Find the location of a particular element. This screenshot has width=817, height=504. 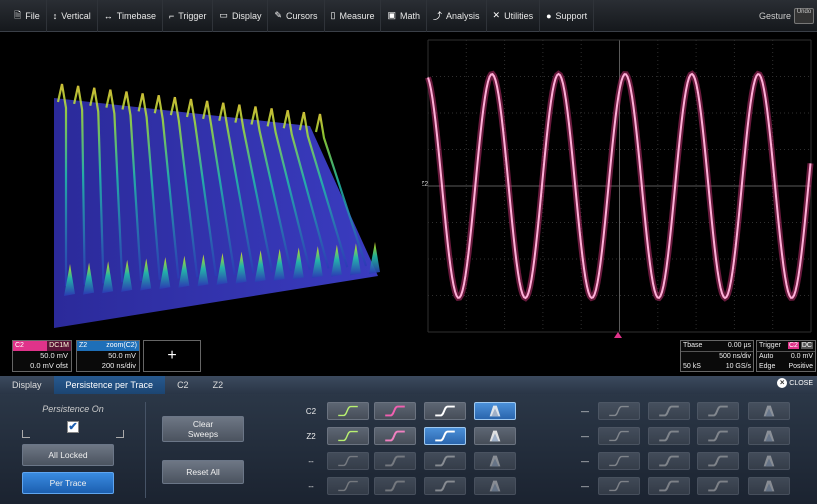

menu-timebase: ↔ Timebase is located at coordinates (130, 16).